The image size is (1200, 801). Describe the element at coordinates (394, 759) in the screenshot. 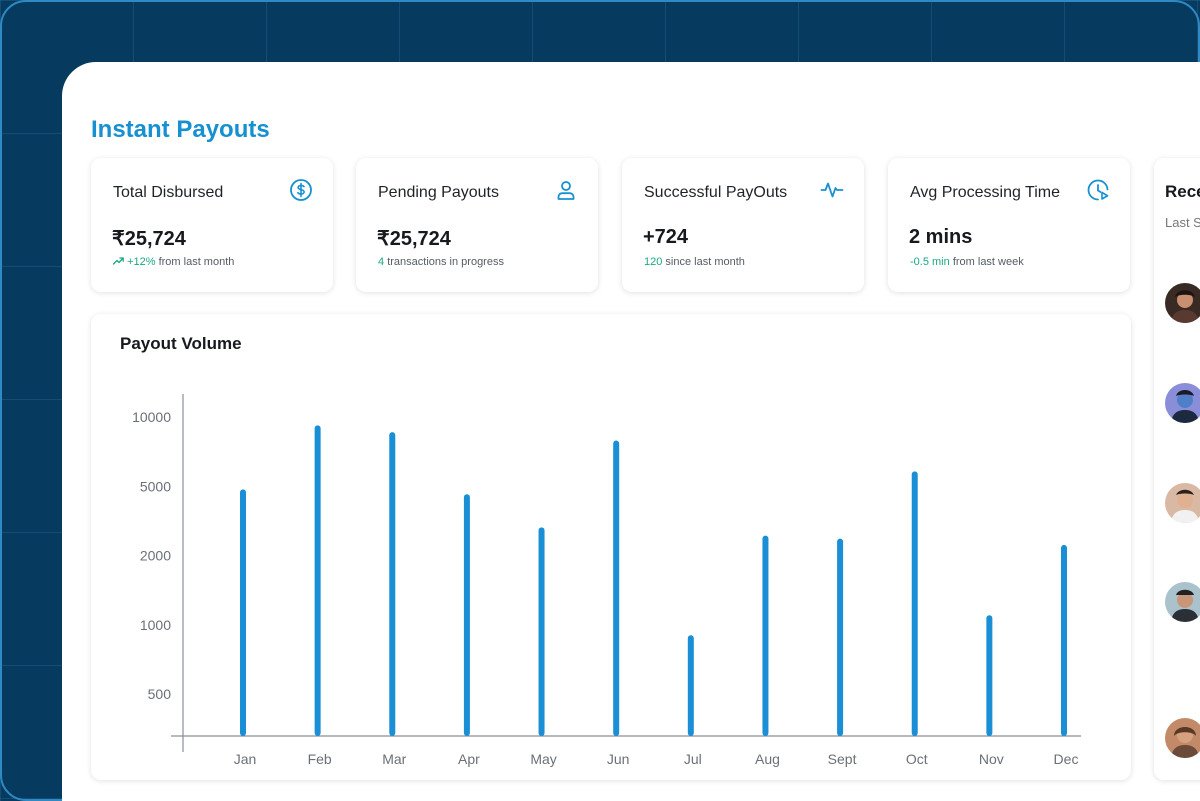

I see `x-tick-label: Mar` at that location.